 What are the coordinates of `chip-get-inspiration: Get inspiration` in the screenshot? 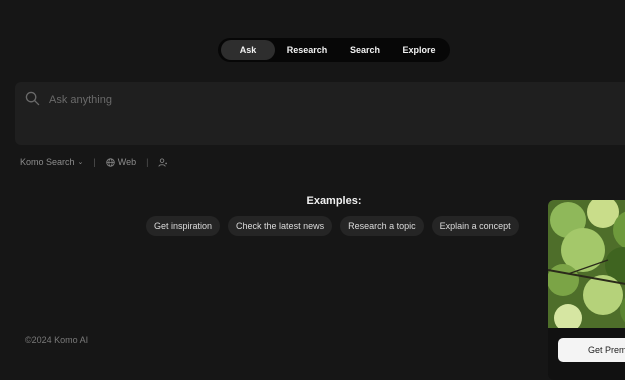 It's located at (183, 226).